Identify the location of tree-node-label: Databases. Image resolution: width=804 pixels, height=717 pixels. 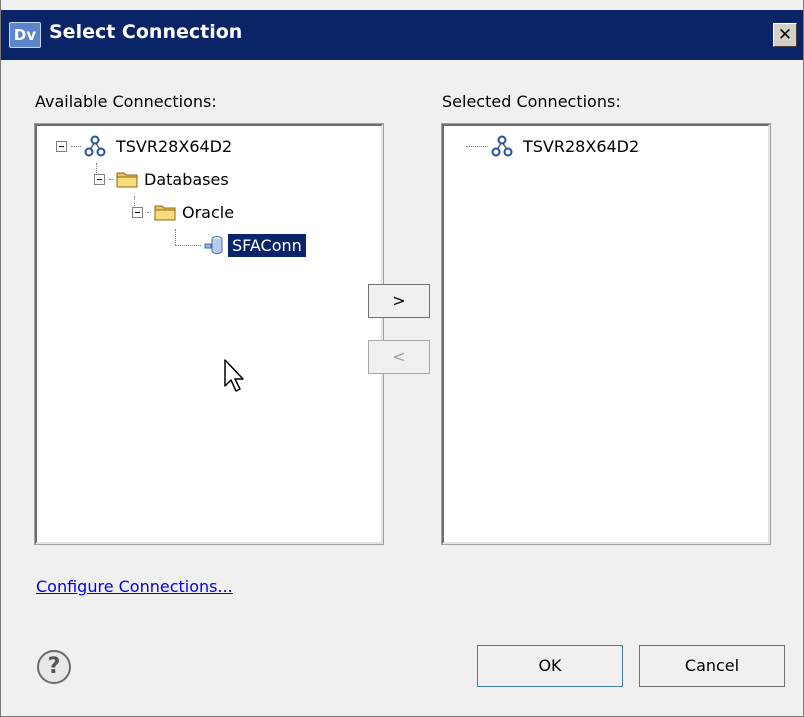
(186, 179).